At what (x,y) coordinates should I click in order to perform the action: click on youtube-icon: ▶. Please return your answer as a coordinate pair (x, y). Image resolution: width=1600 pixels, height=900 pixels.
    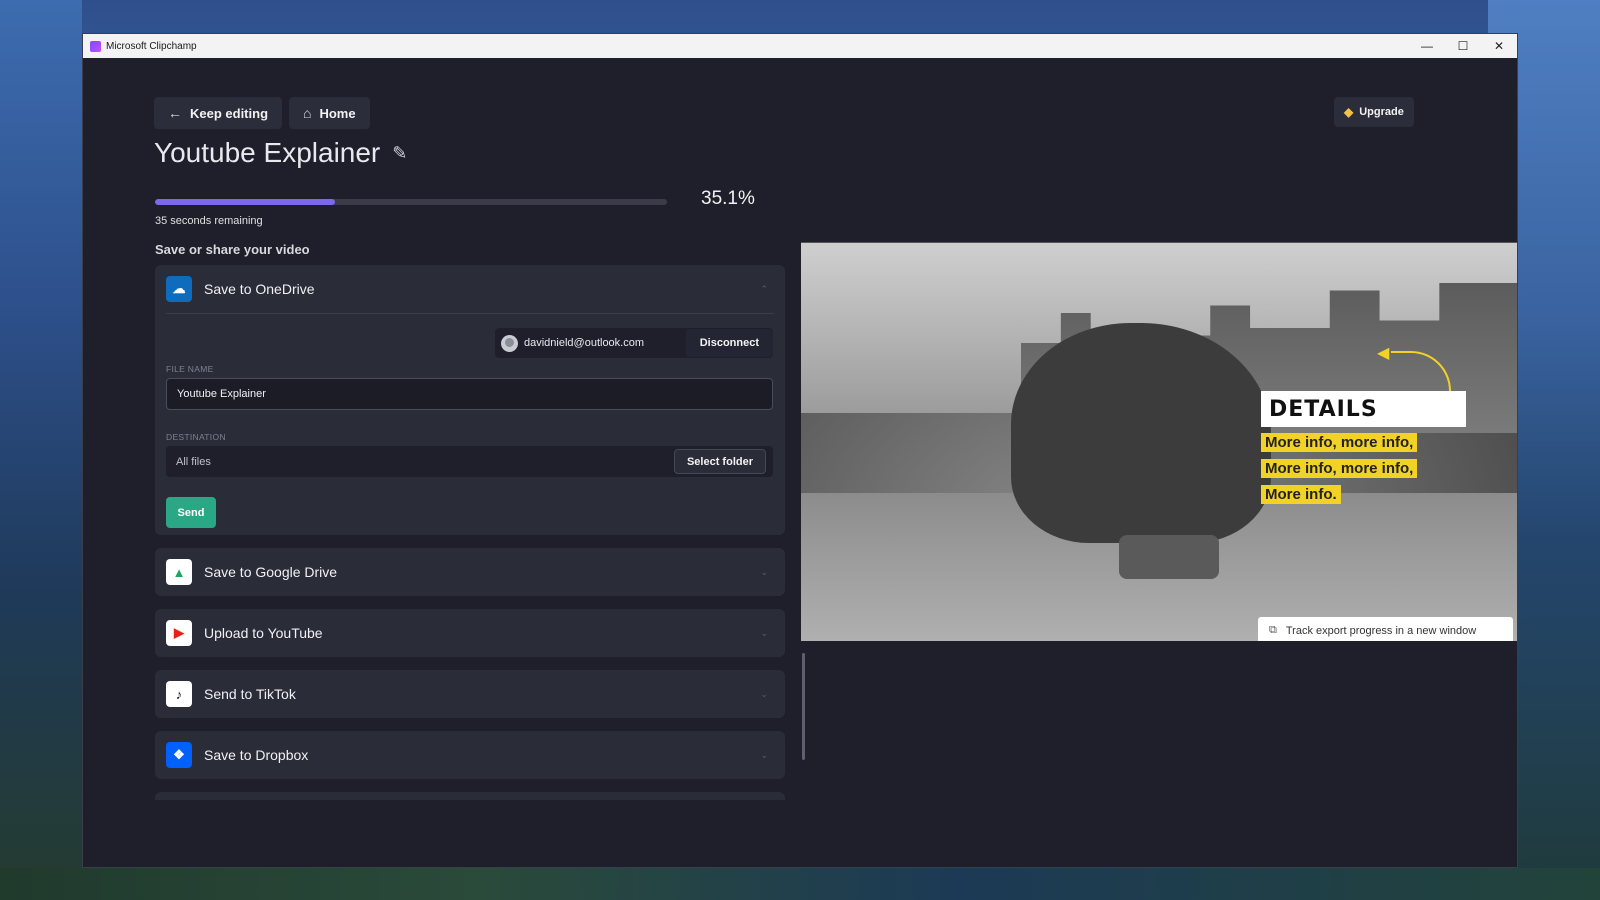
    Looking at the image, I should click on (179, 633).